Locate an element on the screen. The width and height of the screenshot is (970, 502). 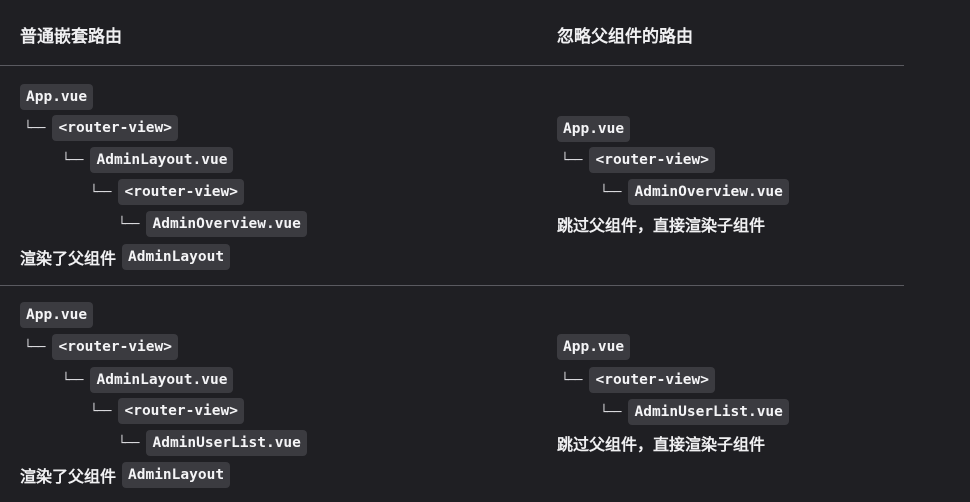
row1-left-tree-level-0: App.vue is located at coordinates (57, 97).